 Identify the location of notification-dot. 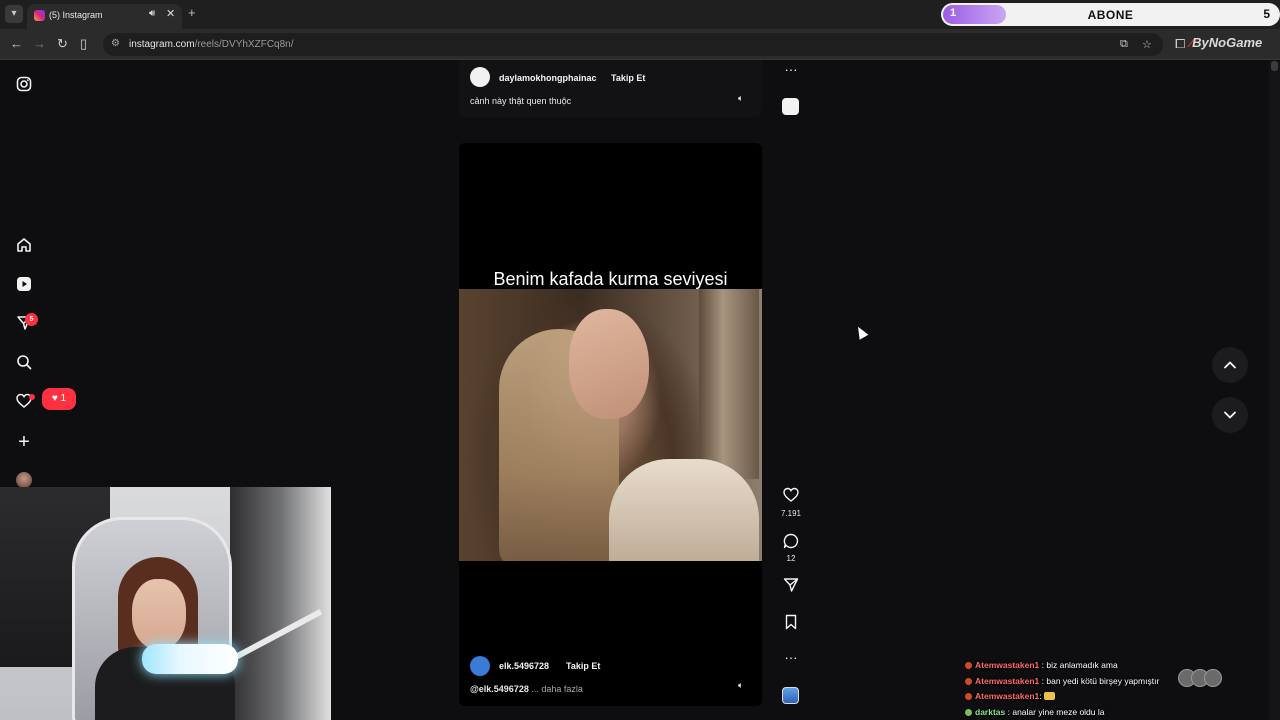
(32, 397).